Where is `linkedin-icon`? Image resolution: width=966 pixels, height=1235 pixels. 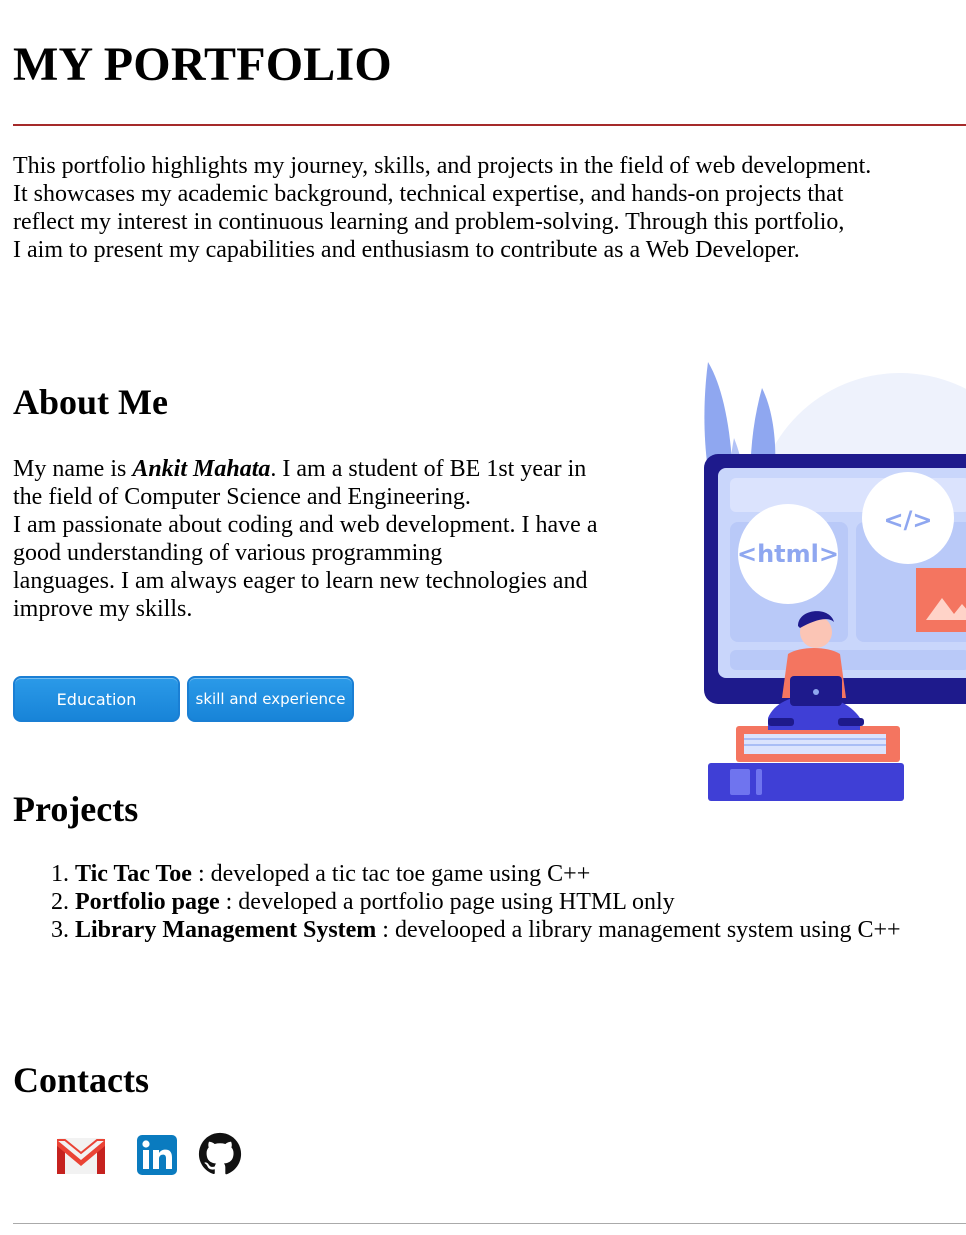 linkedin-icon is located at coordinates (157, 1155).